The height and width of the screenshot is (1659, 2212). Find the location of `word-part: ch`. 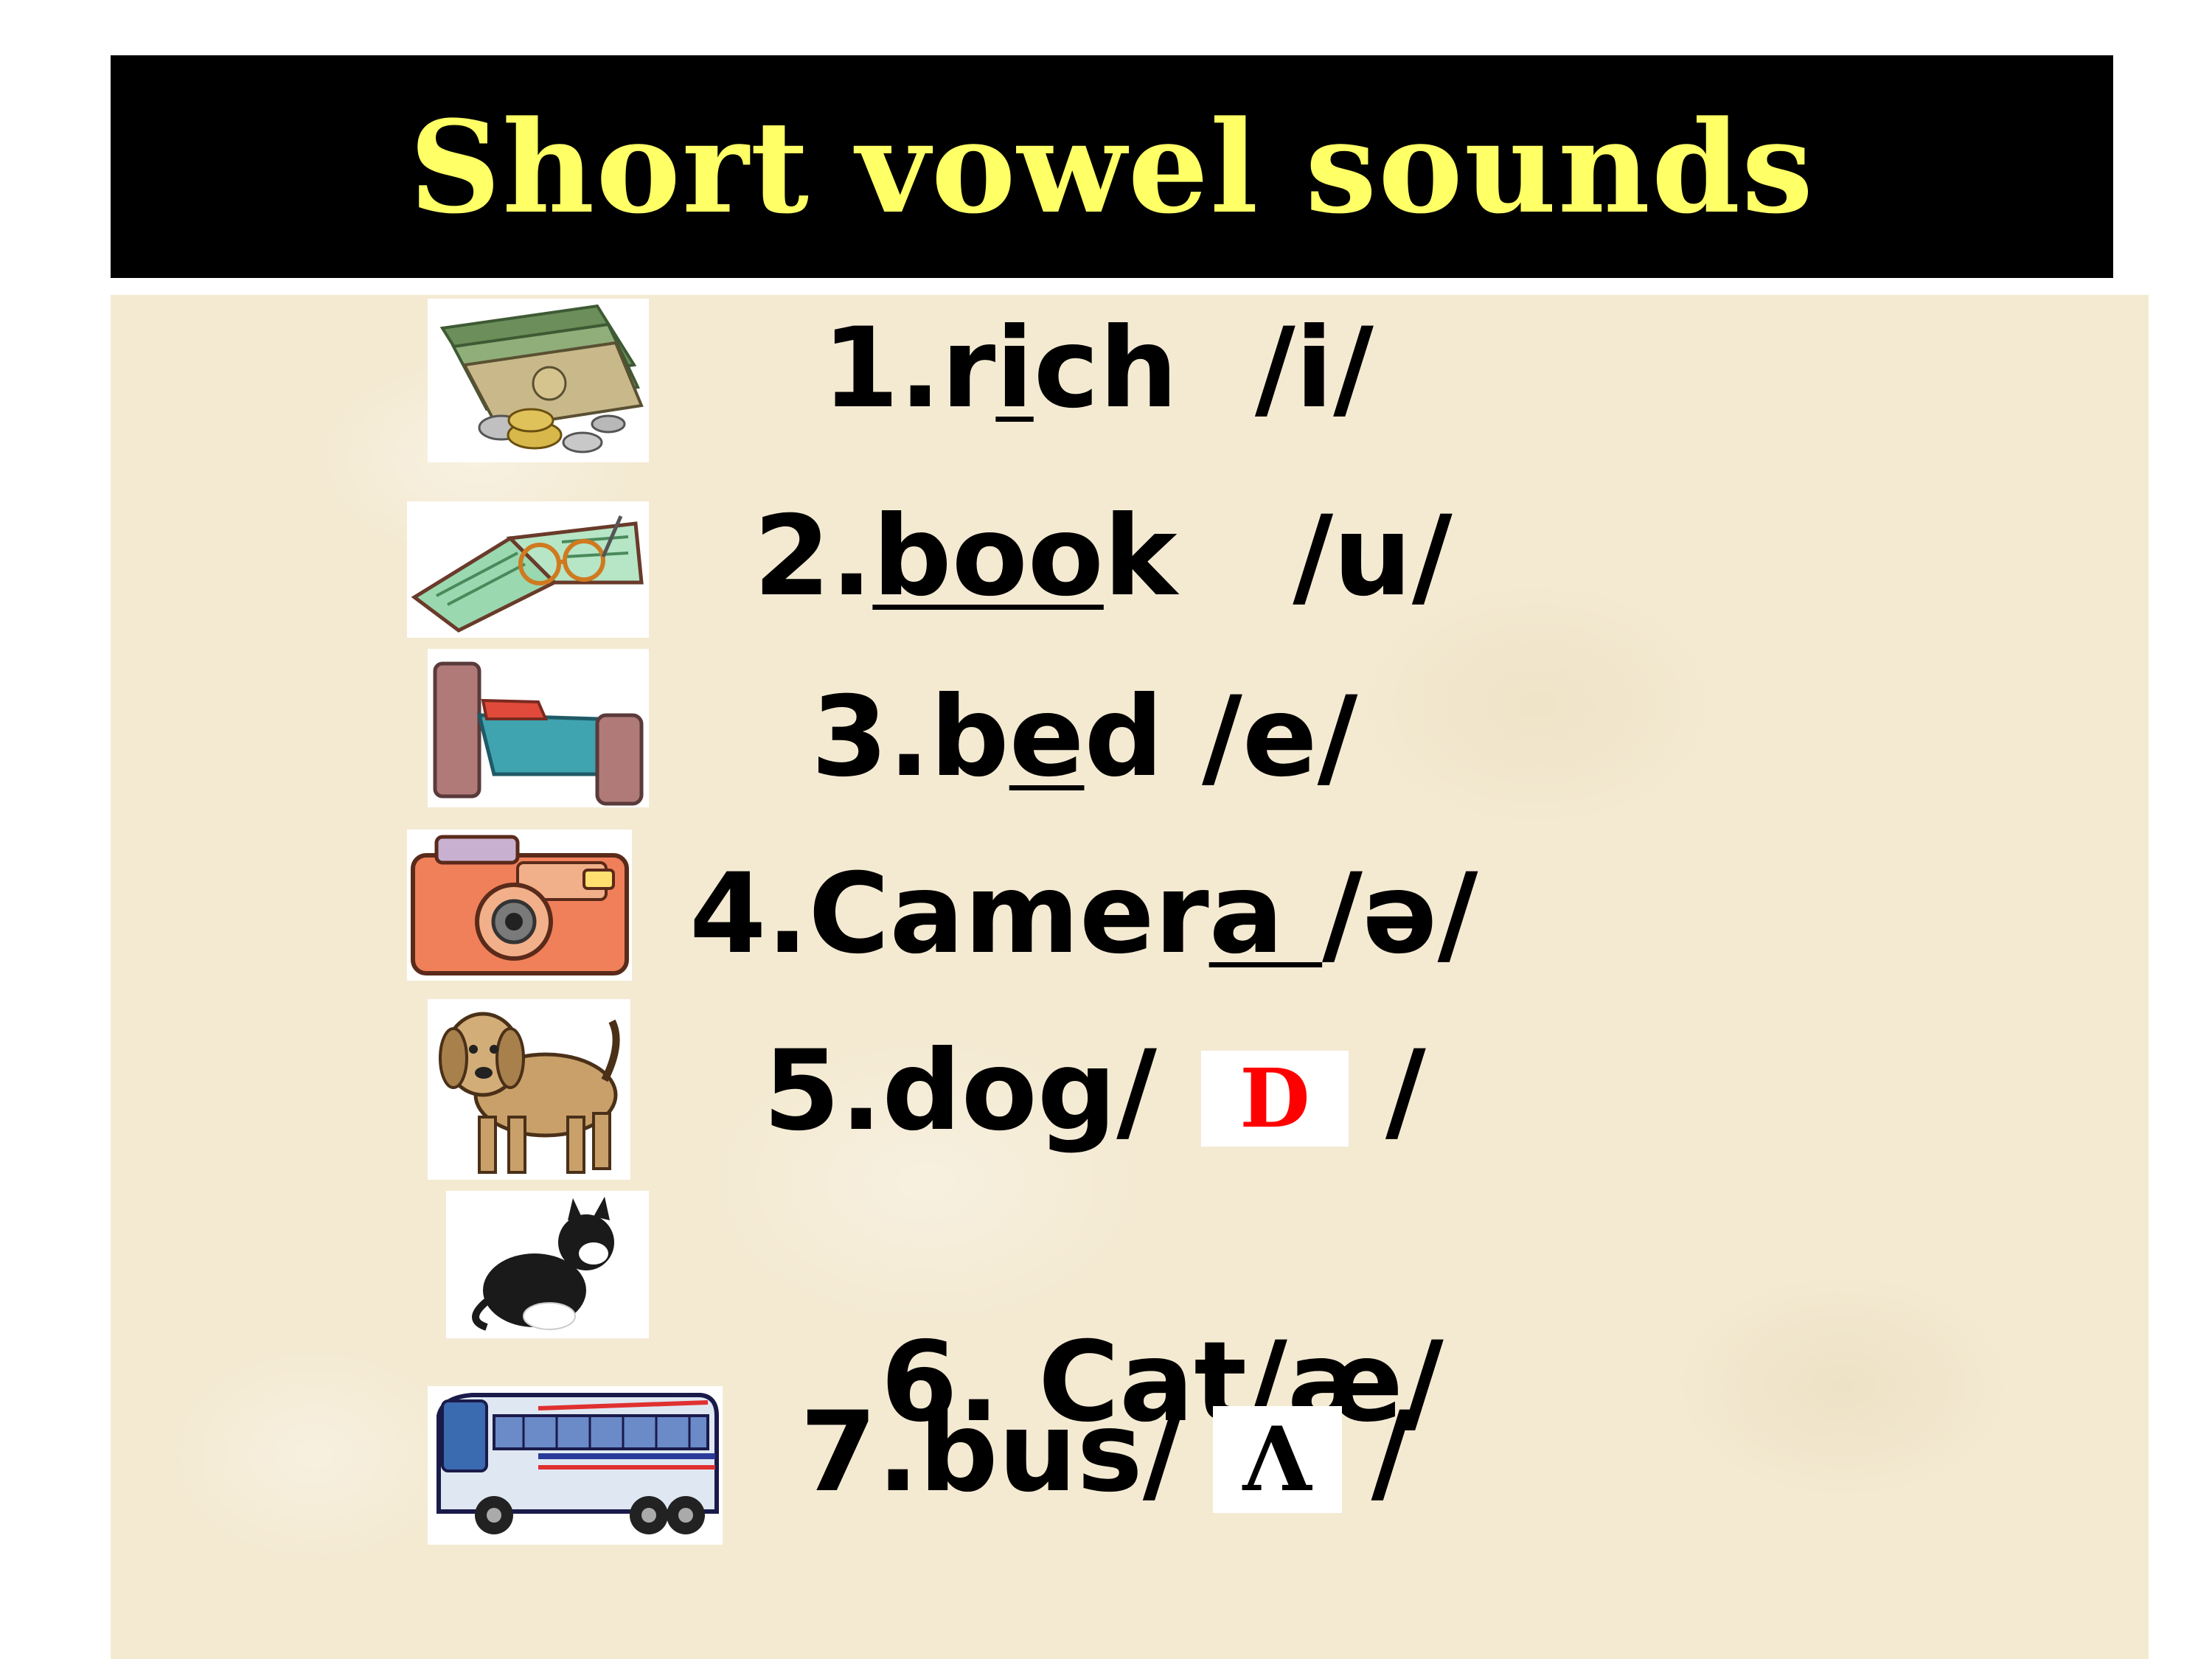

word-part: ch is located at coordinates (1105, 369).